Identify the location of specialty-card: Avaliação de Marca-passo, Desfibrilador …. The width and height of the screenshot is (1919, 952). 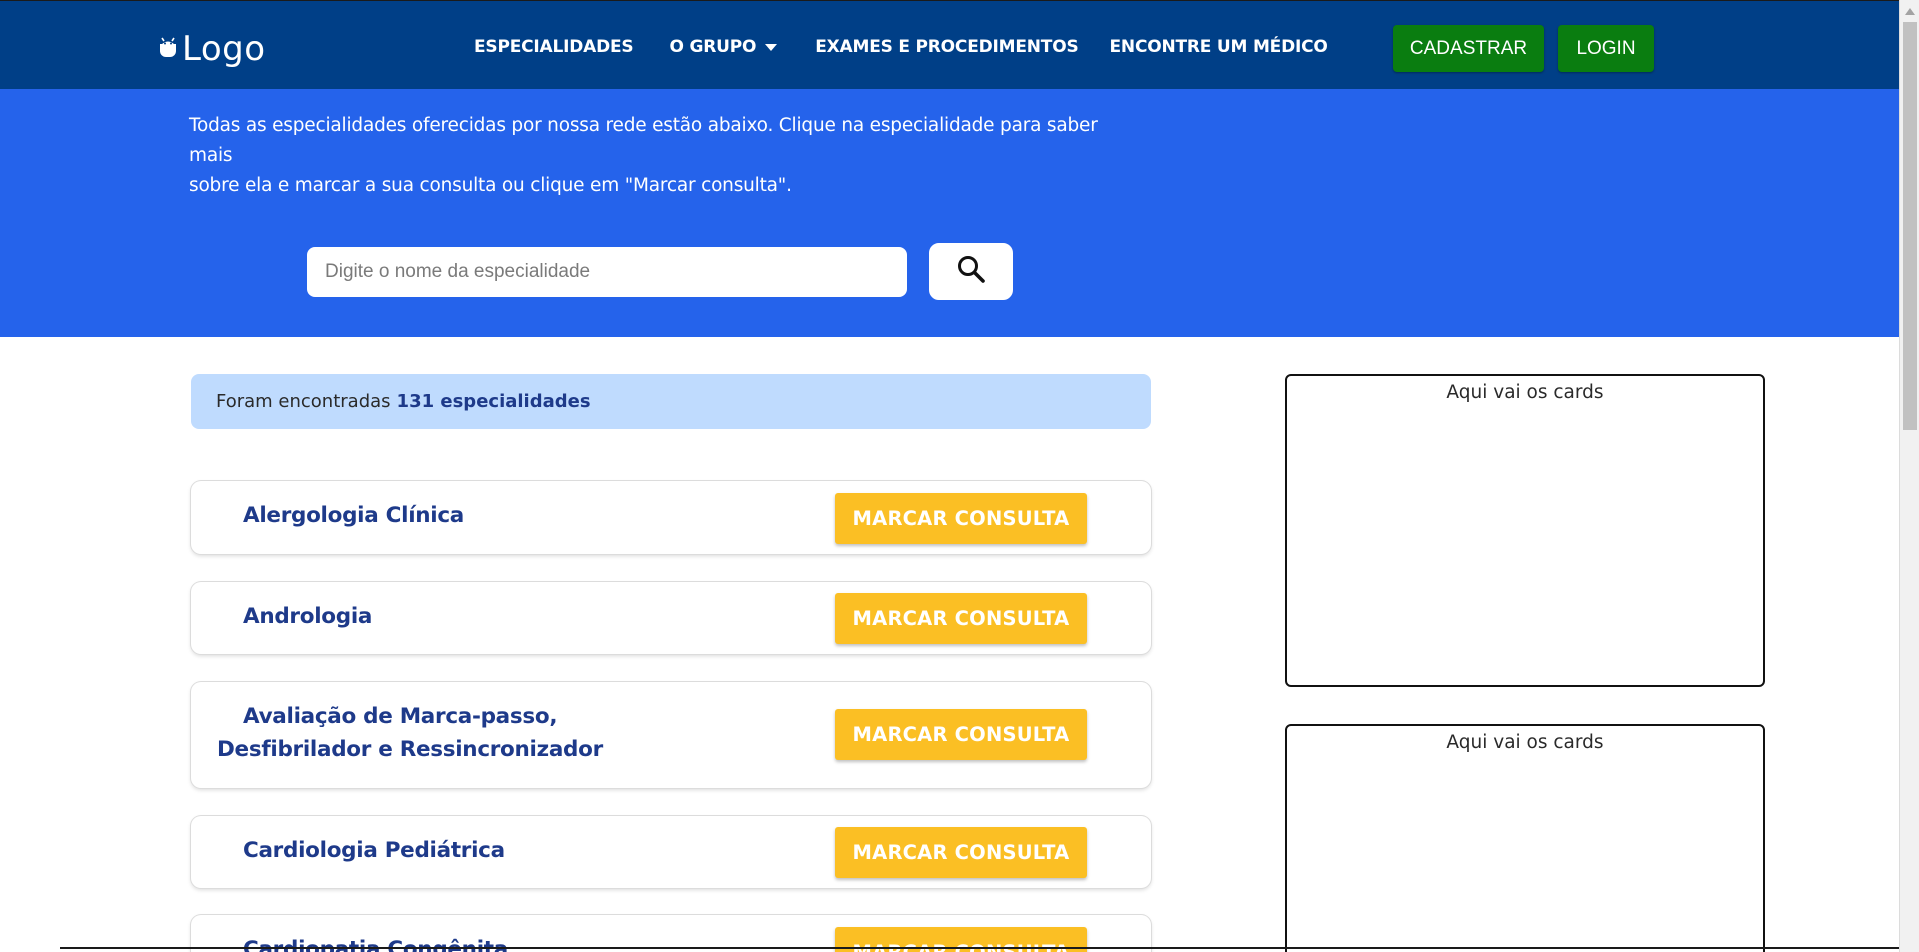
(671, 735).